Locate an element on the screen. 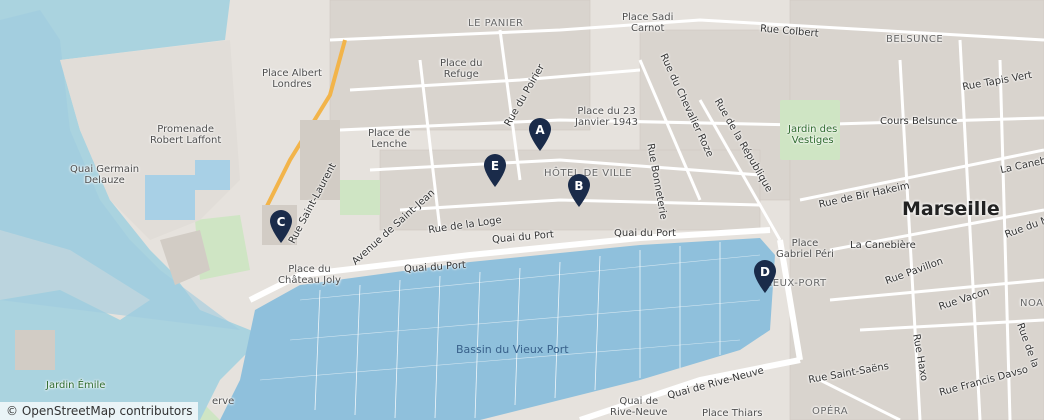 The image size is (1044, 420). map-marker-c: C is located at coordinates (281, 227).